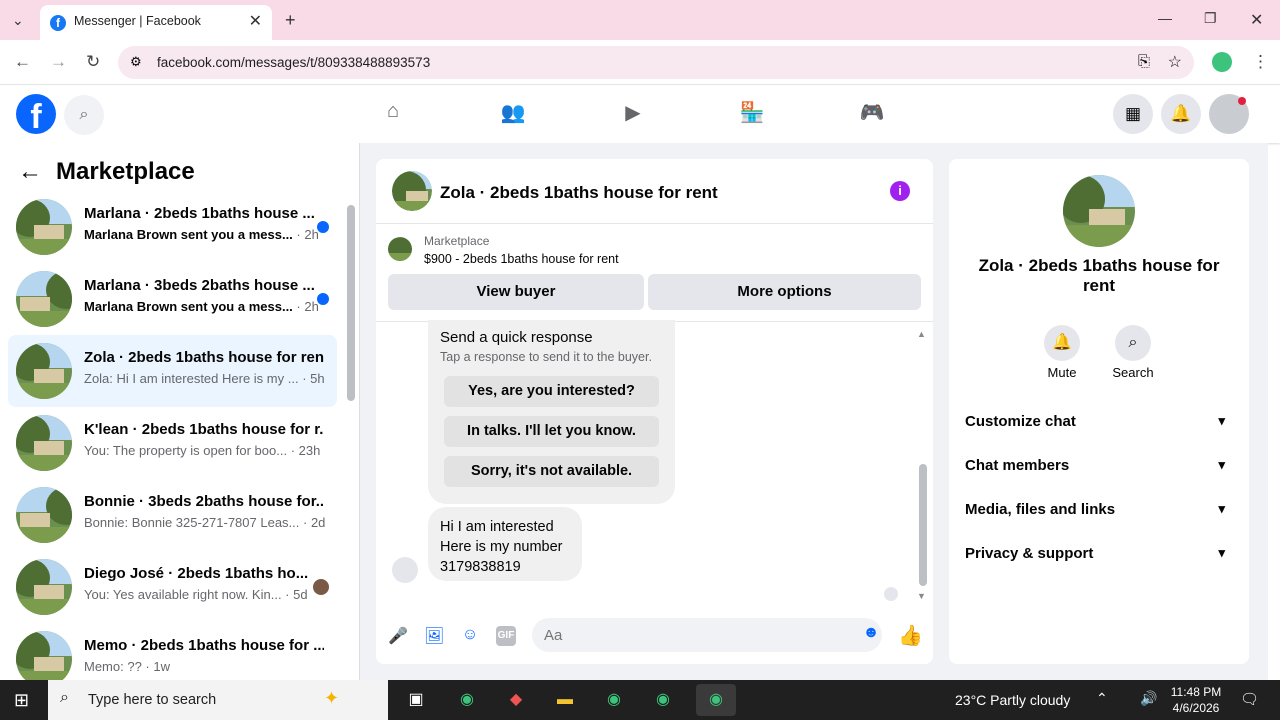 The image size is (1280, 720). I want to click on windows-start-icon: ⊞, so click(21, 700).